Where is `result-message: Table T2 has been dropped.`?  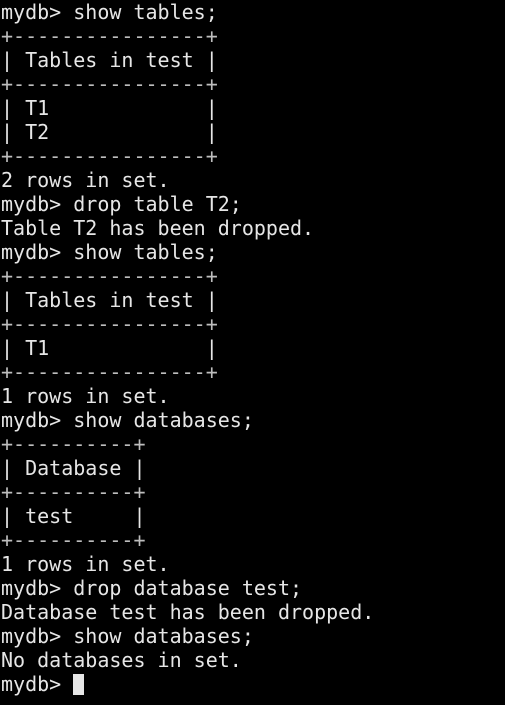
result-message: Table T2 has been dropped. is located at coordinates (158, 228).